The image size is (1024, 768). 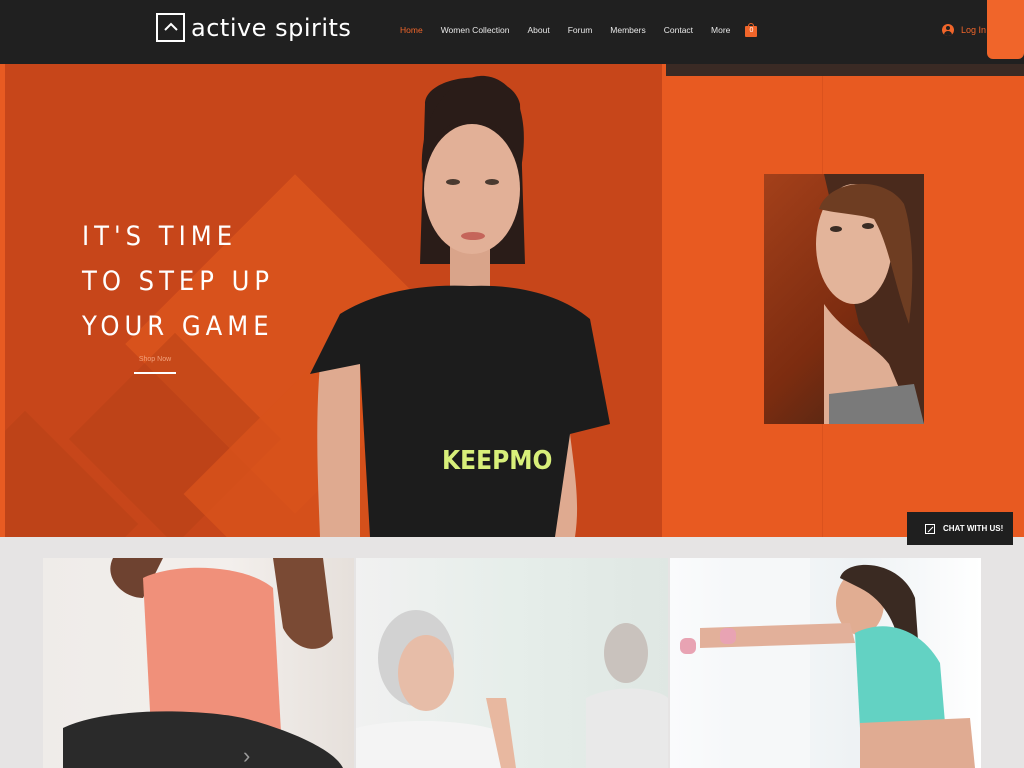 What do you see at coordinates (246, 755) in the screenshot?
I see `next-arrow-icon: ›` at bounding box center [246, 755].